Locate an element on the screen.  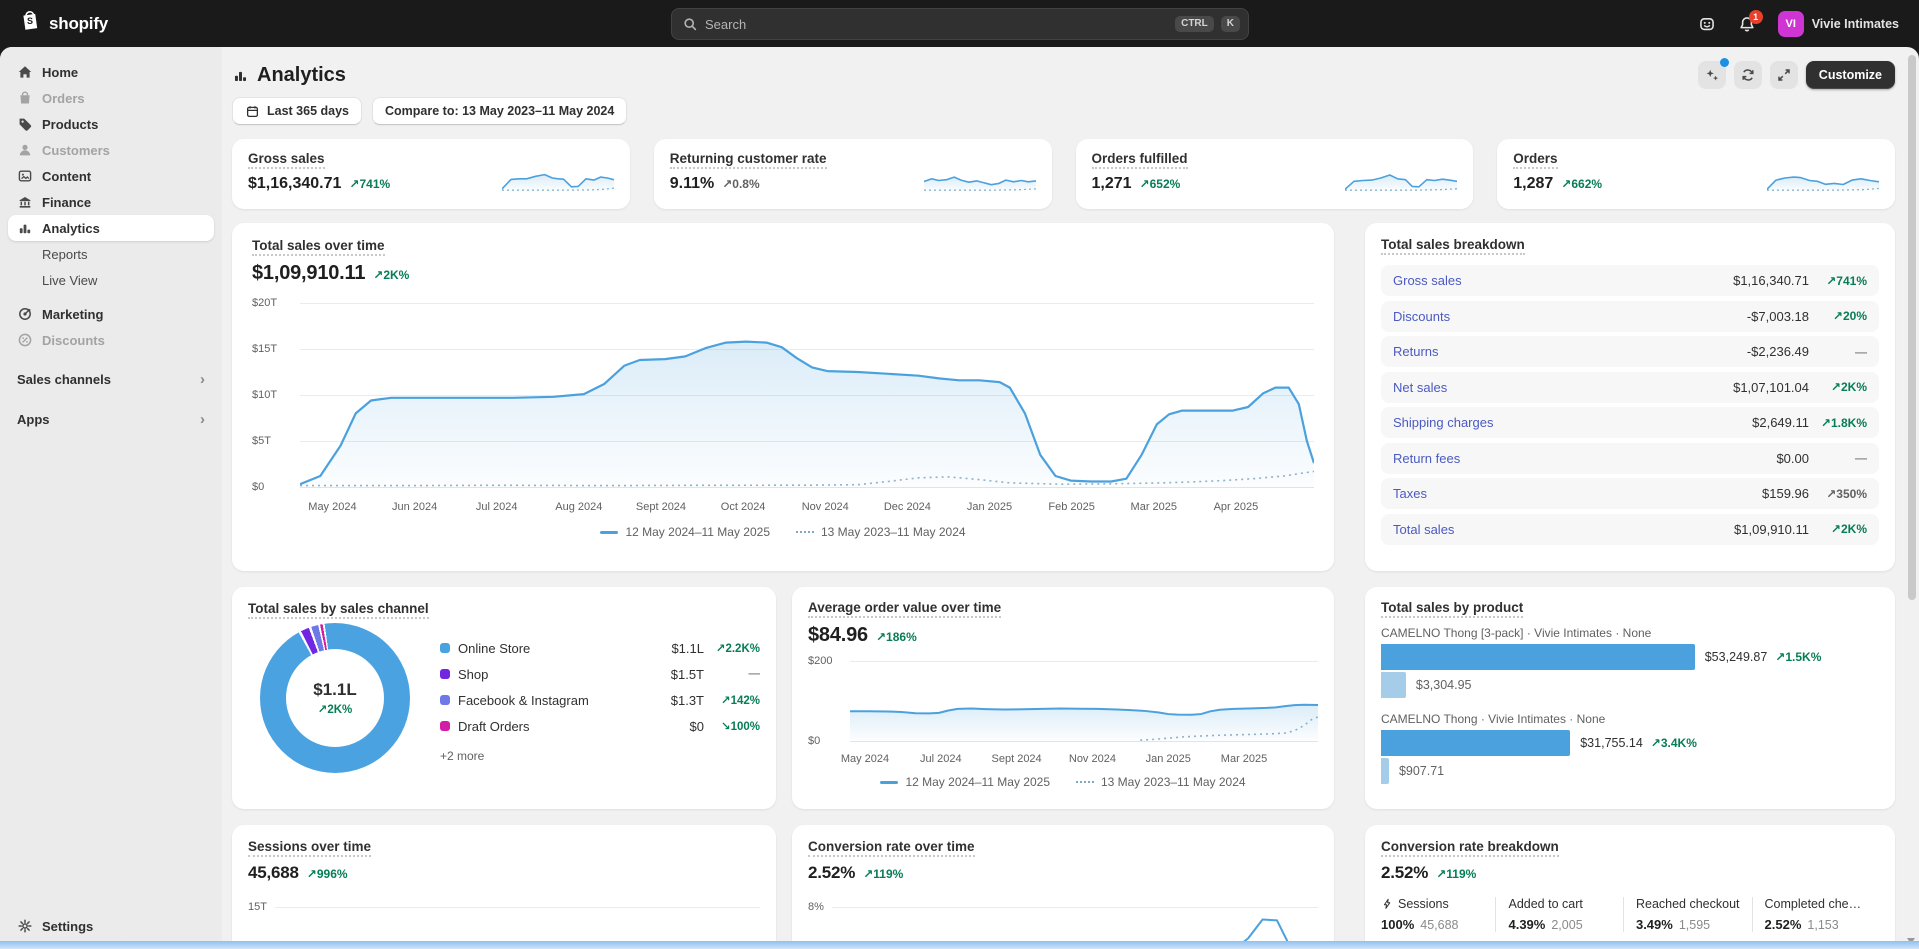
notifications-button: 1 is located at coordinates (1747, 24).